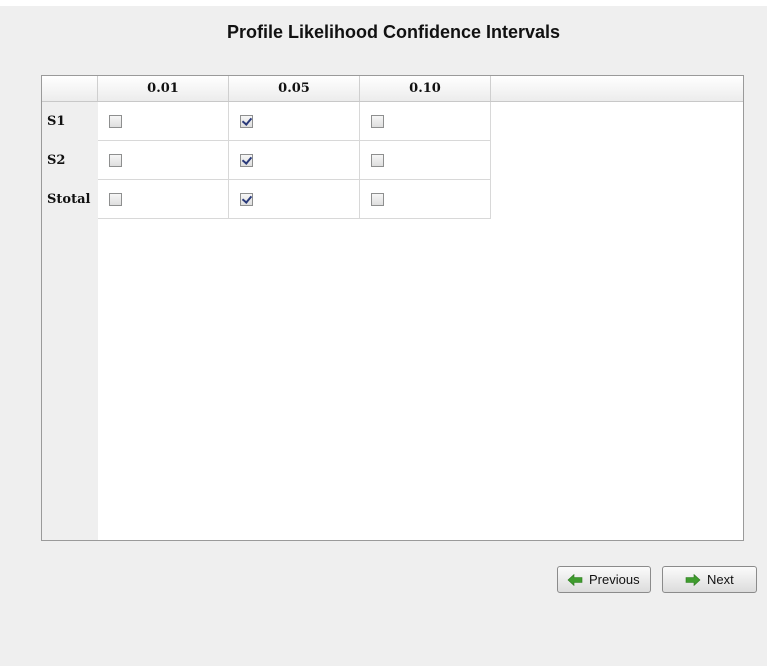  I want to click on table-row: S1, so click(266, 121).